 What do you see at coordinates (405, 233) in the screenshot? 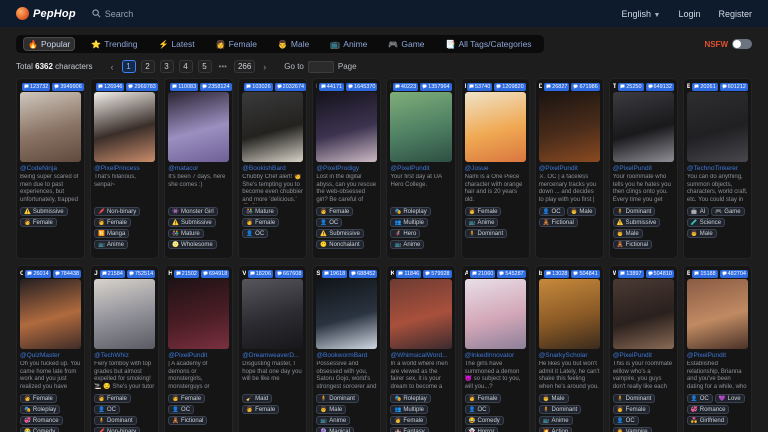
I see `tag-pill: 🦸 Hero` at bounding box center [405, 233].